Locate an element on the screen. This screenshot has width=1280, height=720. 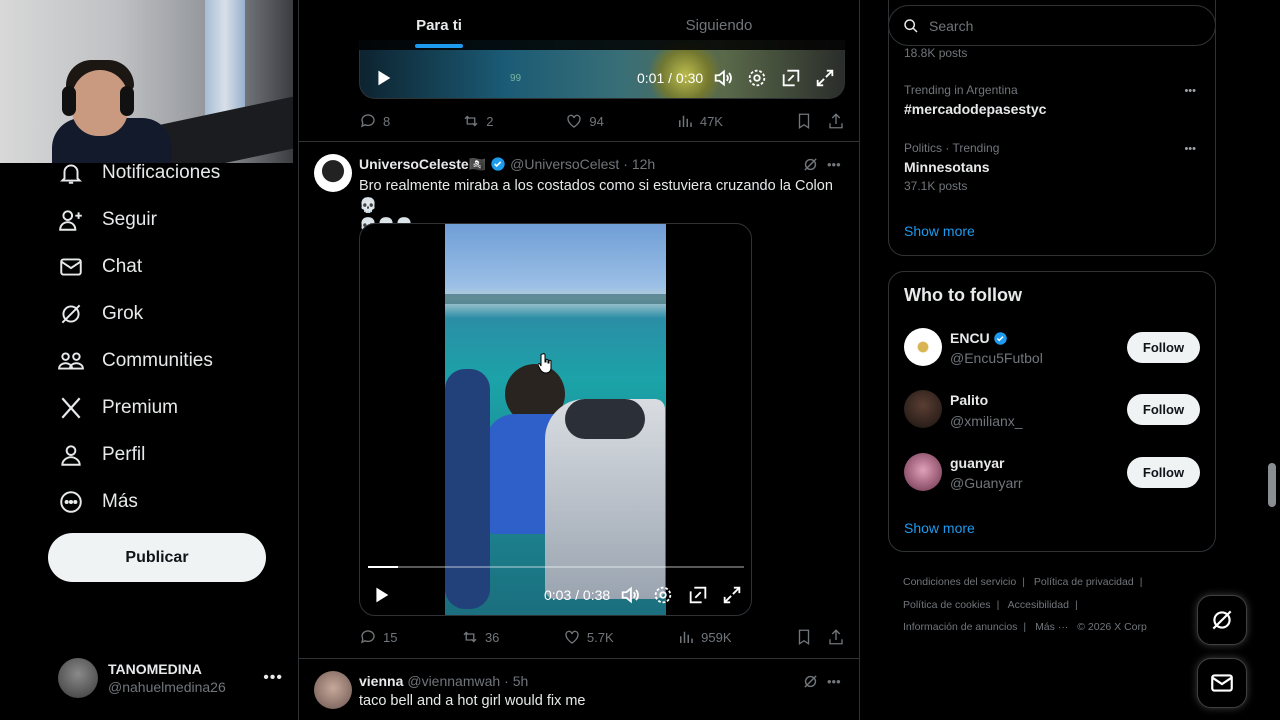
author-name: UniversoCeleste🏴‍☠️ is located at coordinates (422, 164).